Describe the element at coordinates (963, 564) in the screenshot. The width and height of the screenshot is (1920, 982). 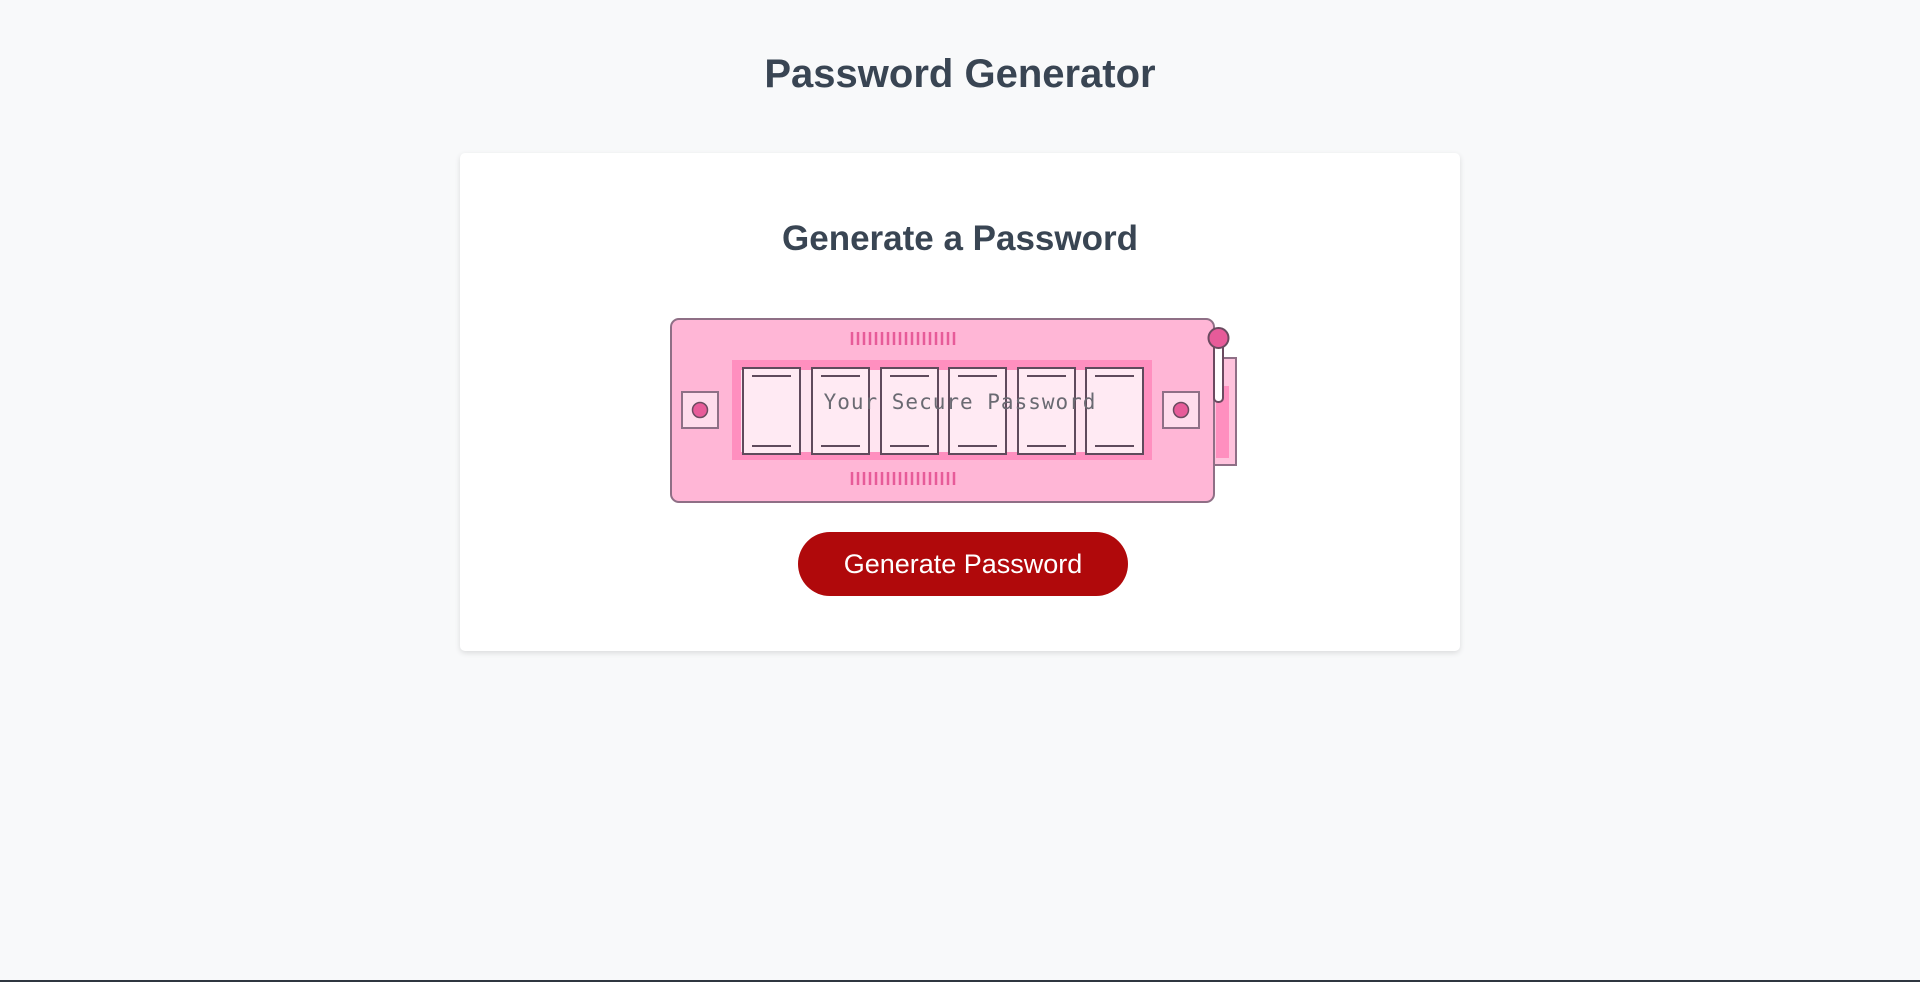
I see `generate-password-button: Generate Password` at that location.